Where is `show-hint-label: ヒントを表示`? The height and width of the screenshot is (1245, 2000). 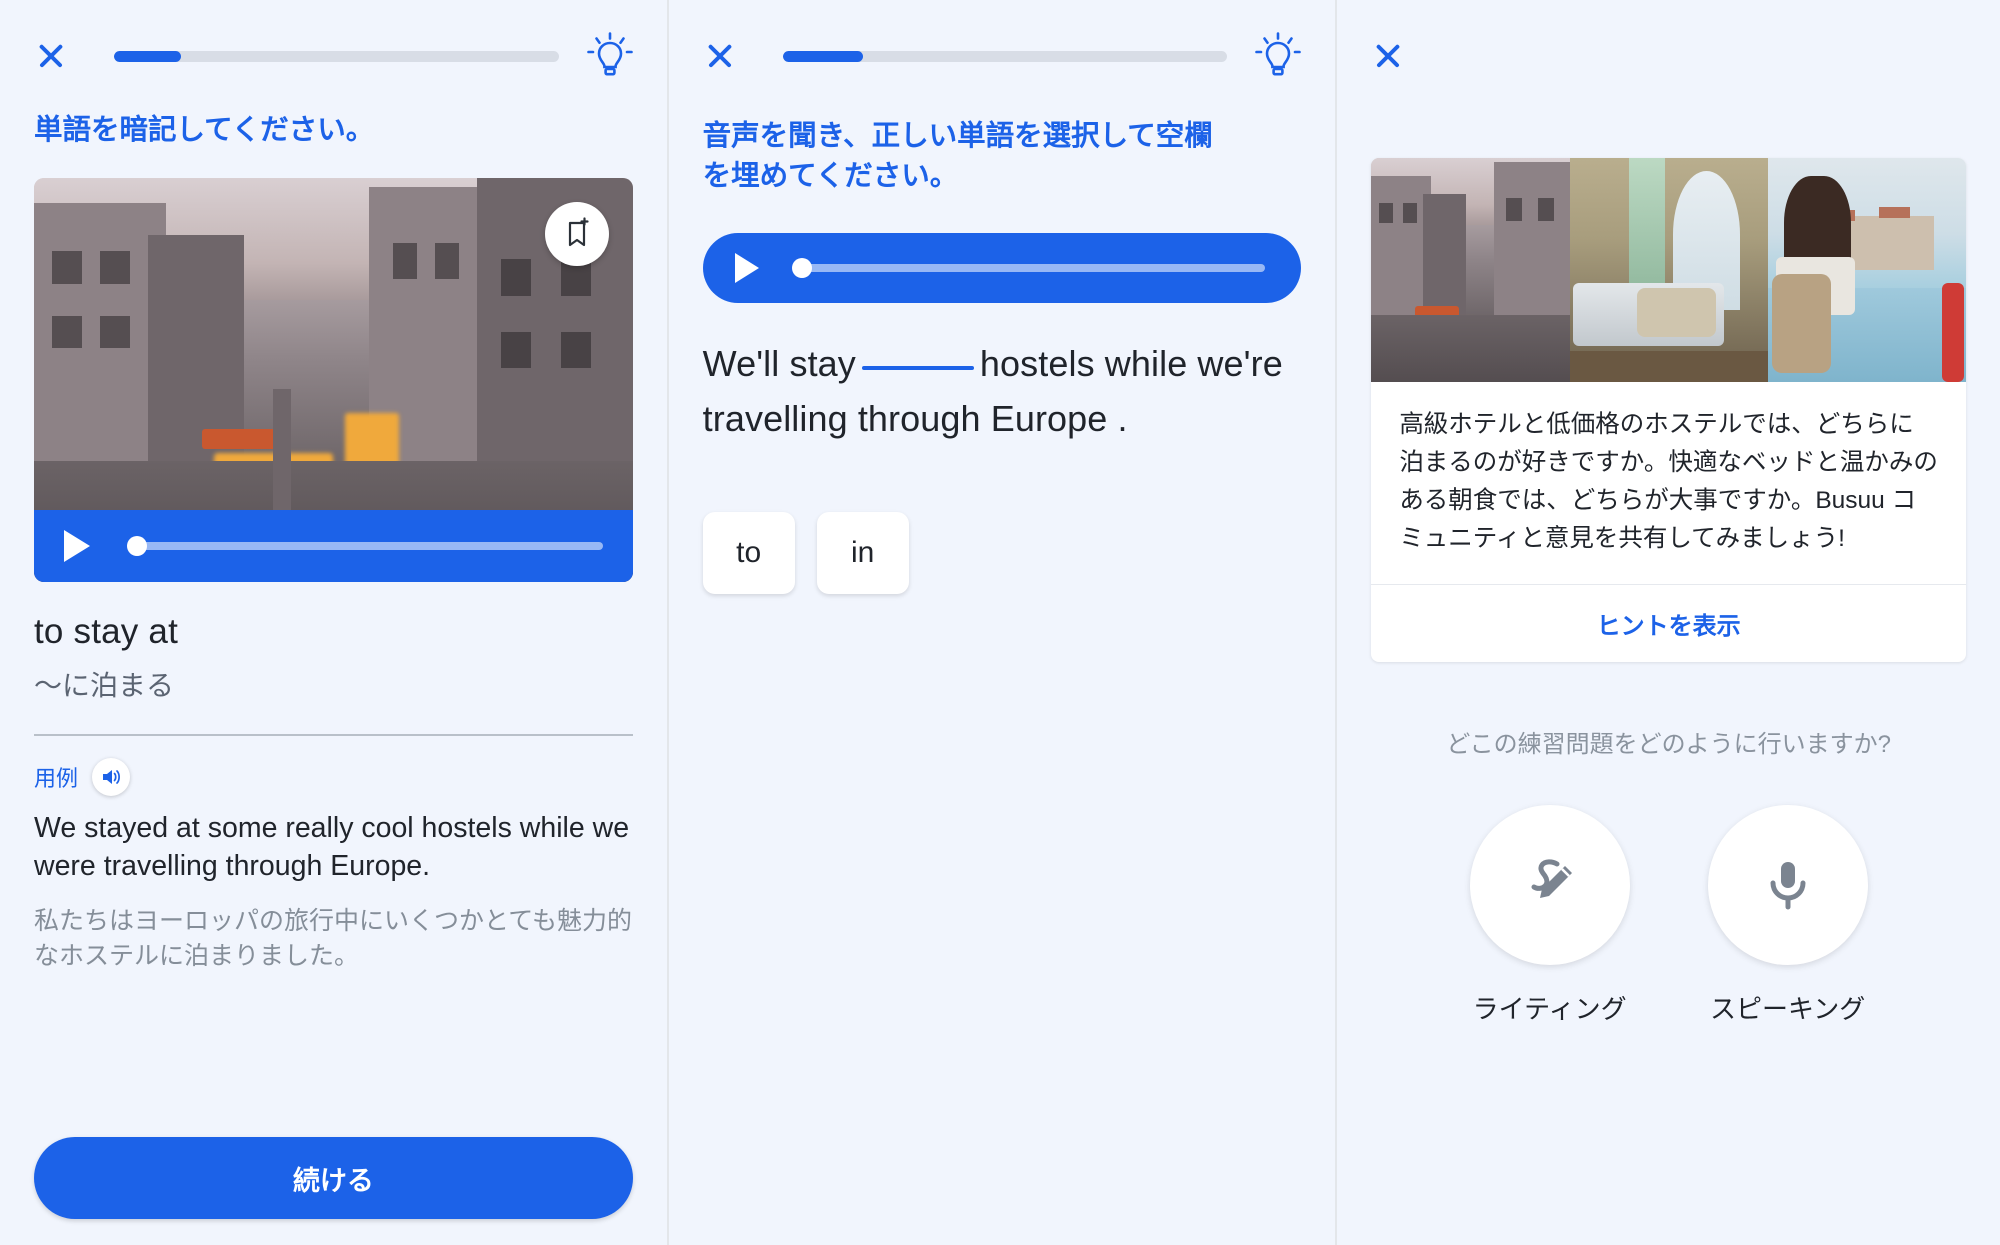 show-hint-label: ヒントを表示 is located at coordinates (1668, 626).